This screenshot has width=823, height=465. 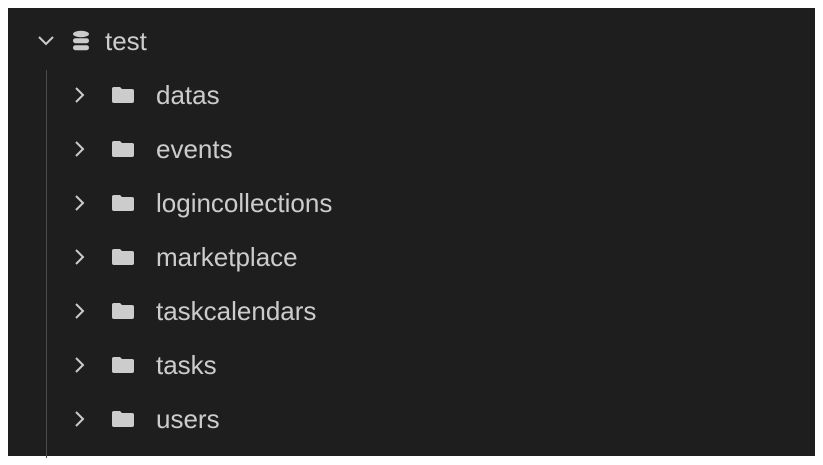 I want to click on collection-name: datas, so click(x=188, y=95).